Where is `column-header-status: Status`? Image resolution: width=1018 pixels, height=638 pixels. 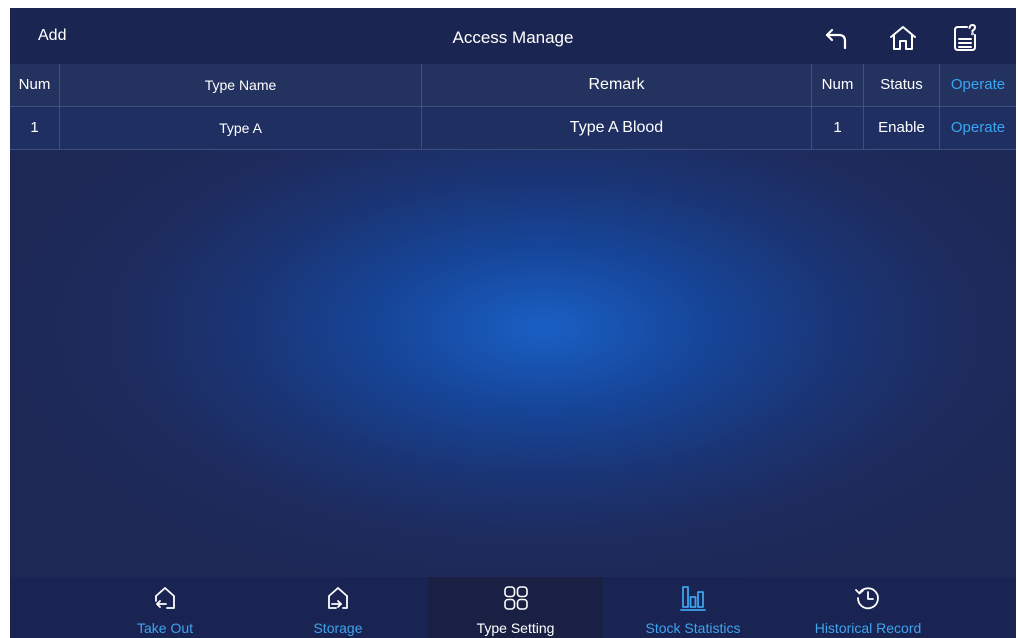 column-header-status: Status is located at coordinates (902, 85).